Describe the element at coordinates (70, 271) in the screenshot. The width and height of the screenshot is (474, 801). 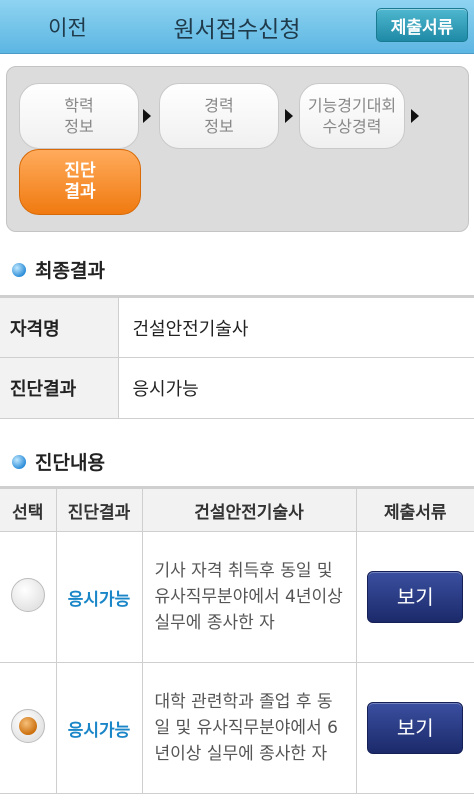
I see `final-result-heading-text: 최종결과` at that location.